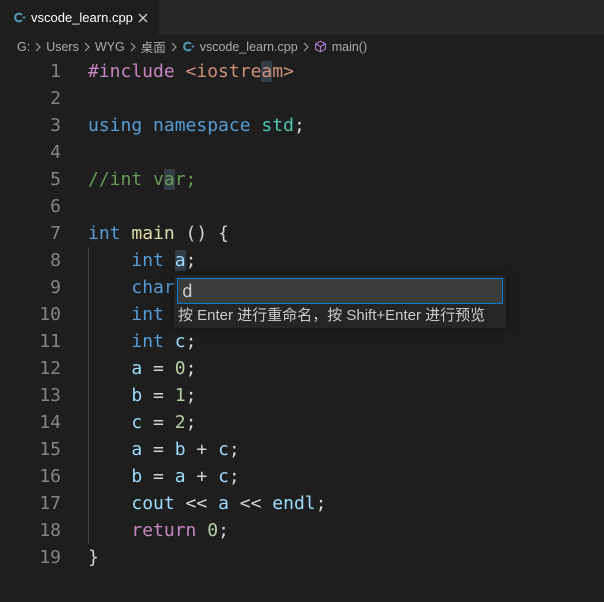  What do you see at coordinates (302, 341) in the screenshot?
I see `code-line: 11 int c;` at bounding box center [302, 341].